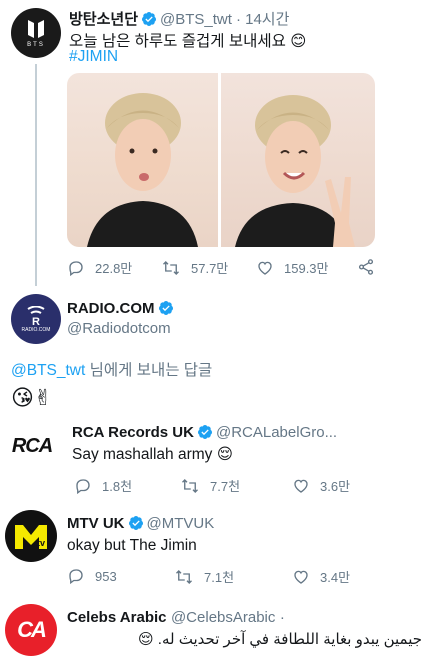 This screenshot has width=430, height=657. Describe the element at coordinates (181, 523) in the screenshot. I see `tweet4-handle: @MTVUK` at that location.